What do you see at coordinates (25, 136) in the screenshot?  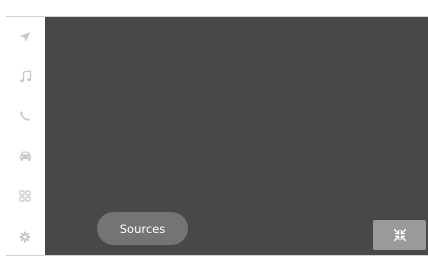 I see `sidebar` at bounding box center [25, 136].